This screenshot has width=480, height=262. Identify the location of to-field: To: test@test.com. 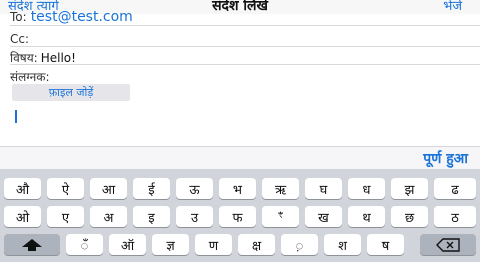
(71, 17).